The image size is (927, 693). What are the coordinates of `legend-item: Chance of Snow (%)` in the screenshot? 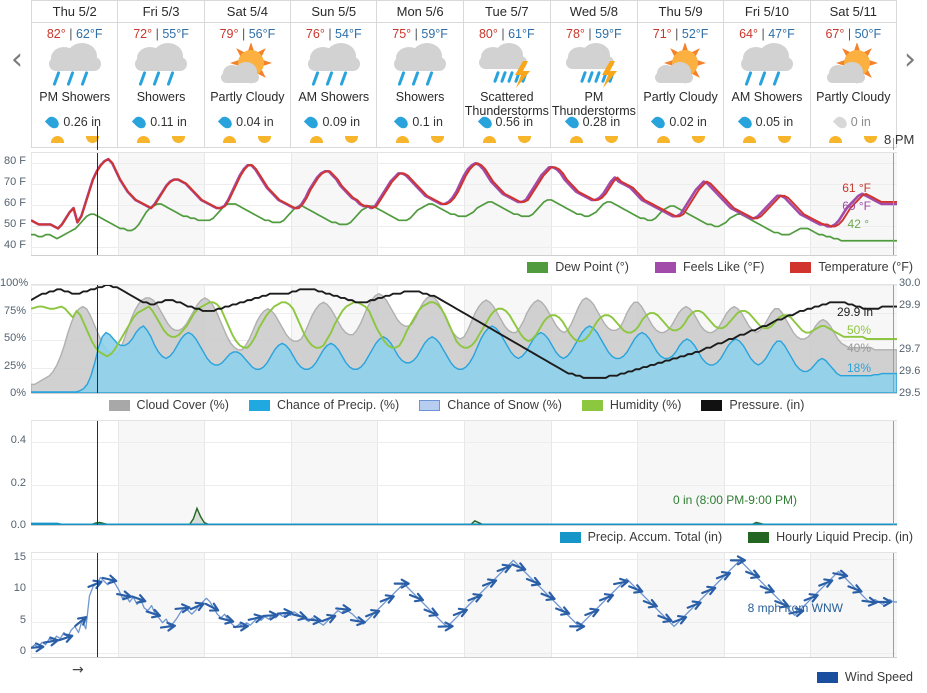 It's located at (490, 405).